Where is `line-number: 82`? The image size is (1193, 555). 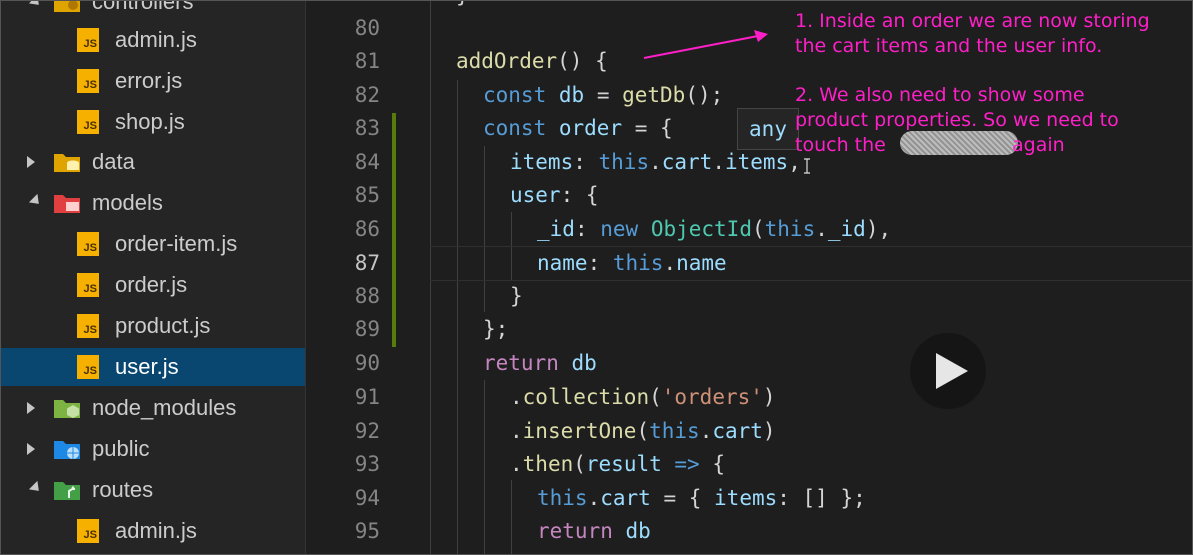
line-number: 82 is located at coordinates (367, 95).